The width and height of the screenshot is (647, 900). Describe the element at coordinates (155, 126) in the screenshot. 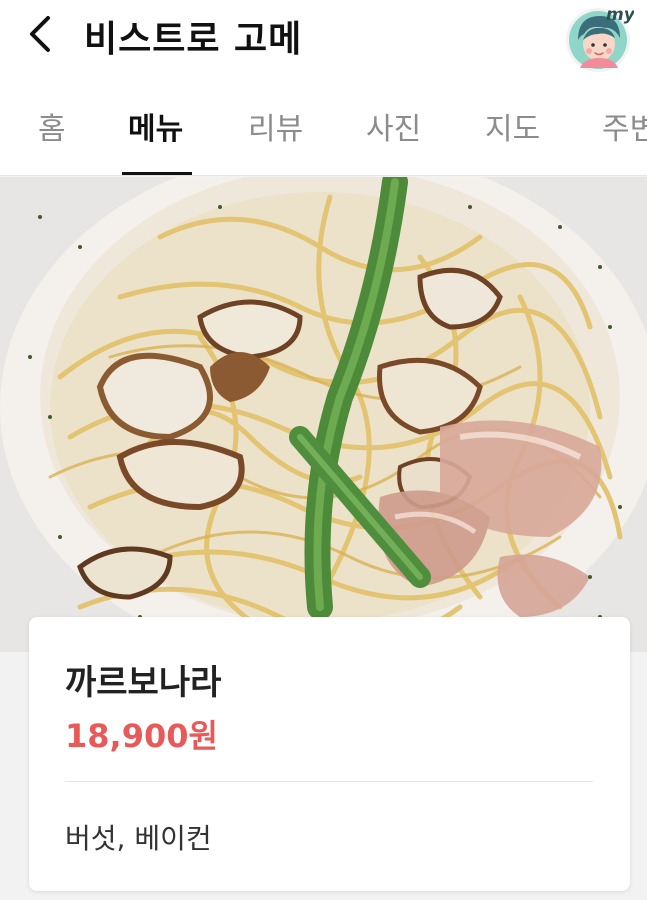

I see `tab-menu: 메뉴` at that location.